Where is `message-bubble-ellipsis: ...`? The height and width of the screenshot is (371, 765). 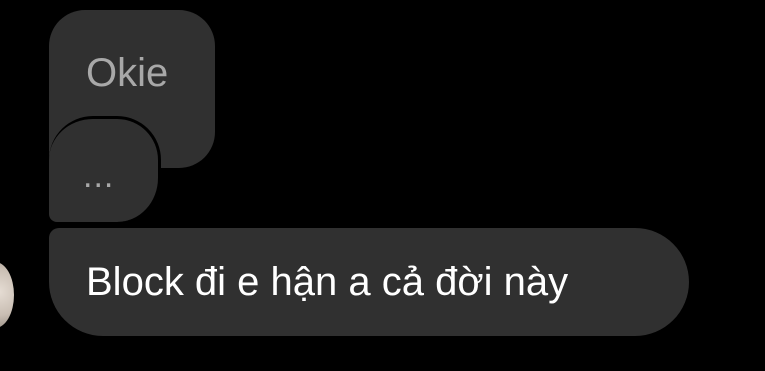 message-bubble-ellipsis: ... is located at coordinates (105, 169).